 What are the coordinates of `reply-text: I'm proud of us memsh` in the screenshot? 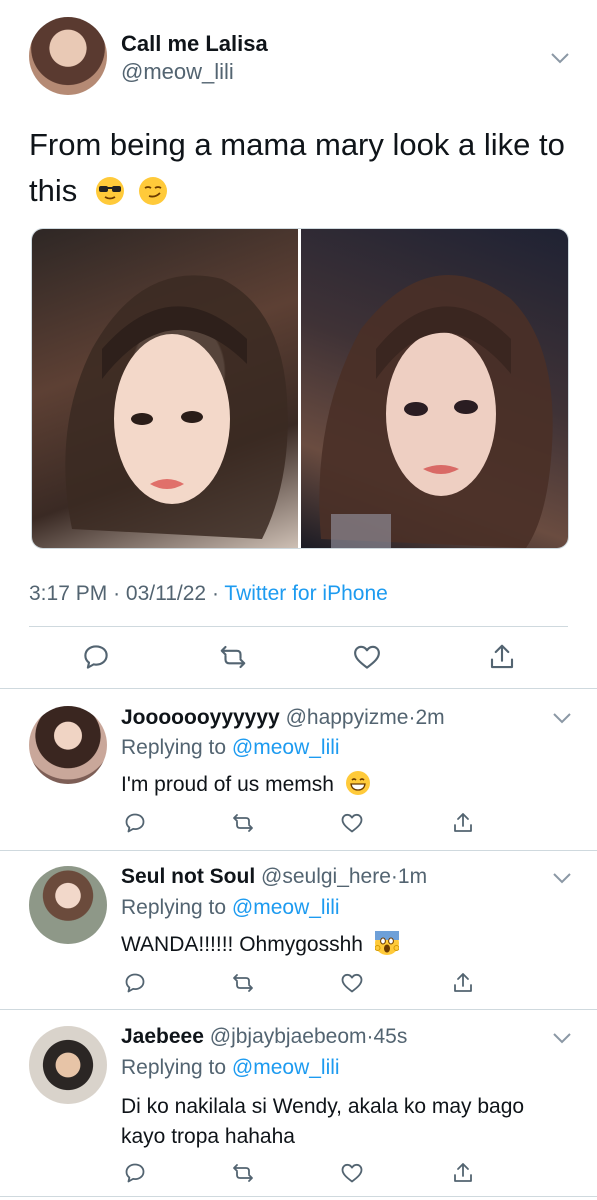 It's located at (245, 784).